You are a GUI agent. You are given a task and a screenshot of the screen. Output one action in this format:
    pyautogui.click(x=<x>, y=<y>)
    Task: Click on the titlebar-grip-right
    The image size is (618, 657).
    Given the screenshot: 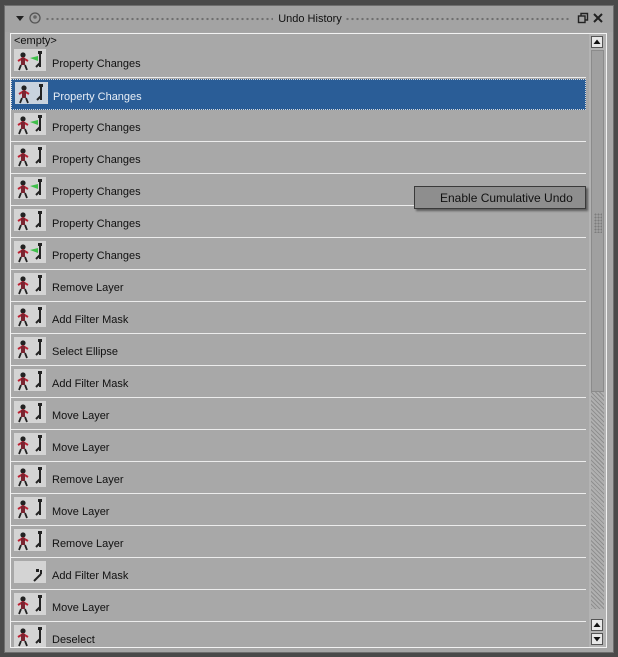 What is the action you would take?
    pyautogui.click(x=457, y=19)
    